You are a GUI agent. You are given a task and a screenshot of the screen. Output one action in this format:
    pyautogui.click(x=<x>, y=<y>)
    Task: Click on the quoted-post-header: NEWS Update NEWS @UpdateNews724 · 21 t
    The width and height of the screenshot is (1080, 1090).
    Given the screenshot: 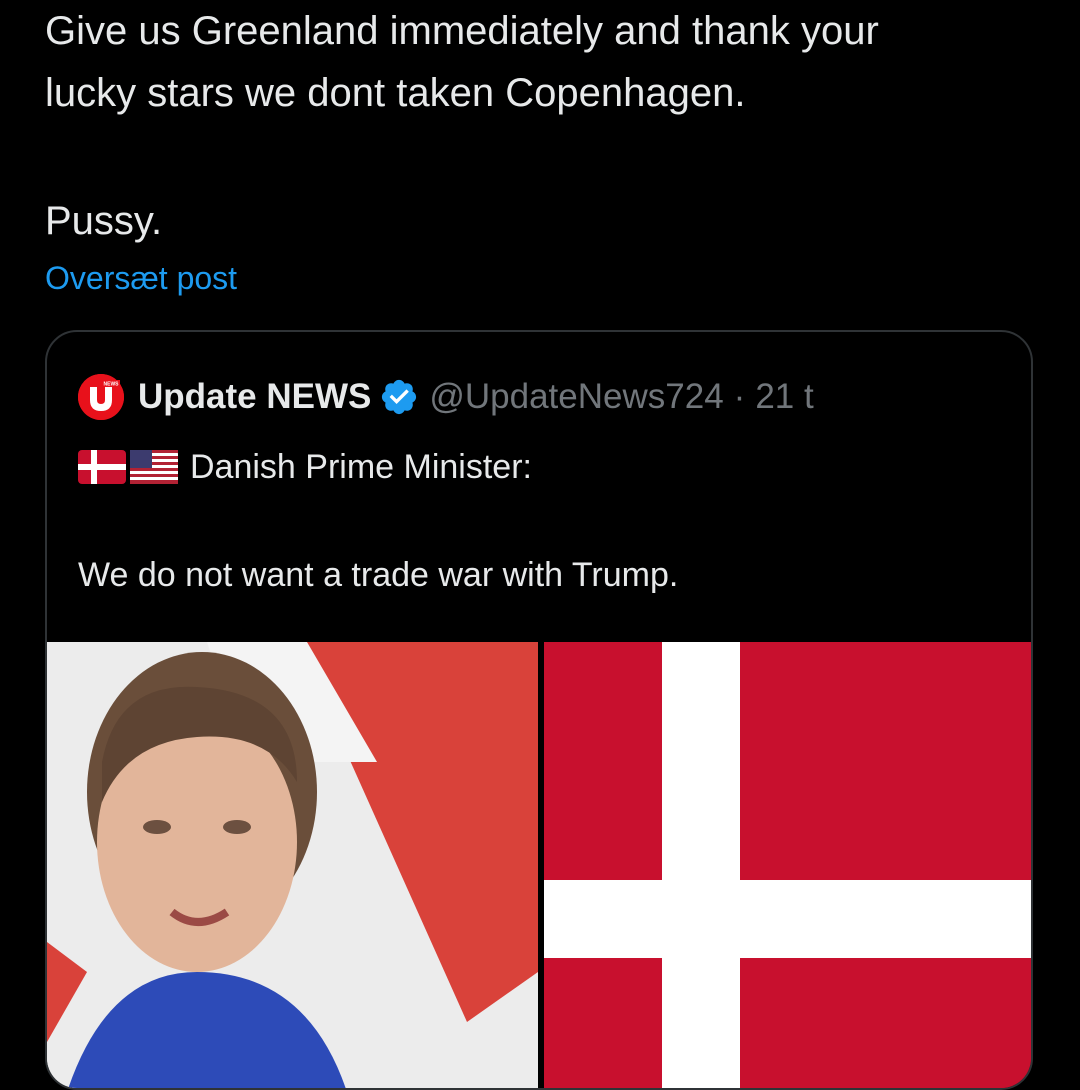 What is the action you would take?
    pyautogui.click(x=446, y=397)
    